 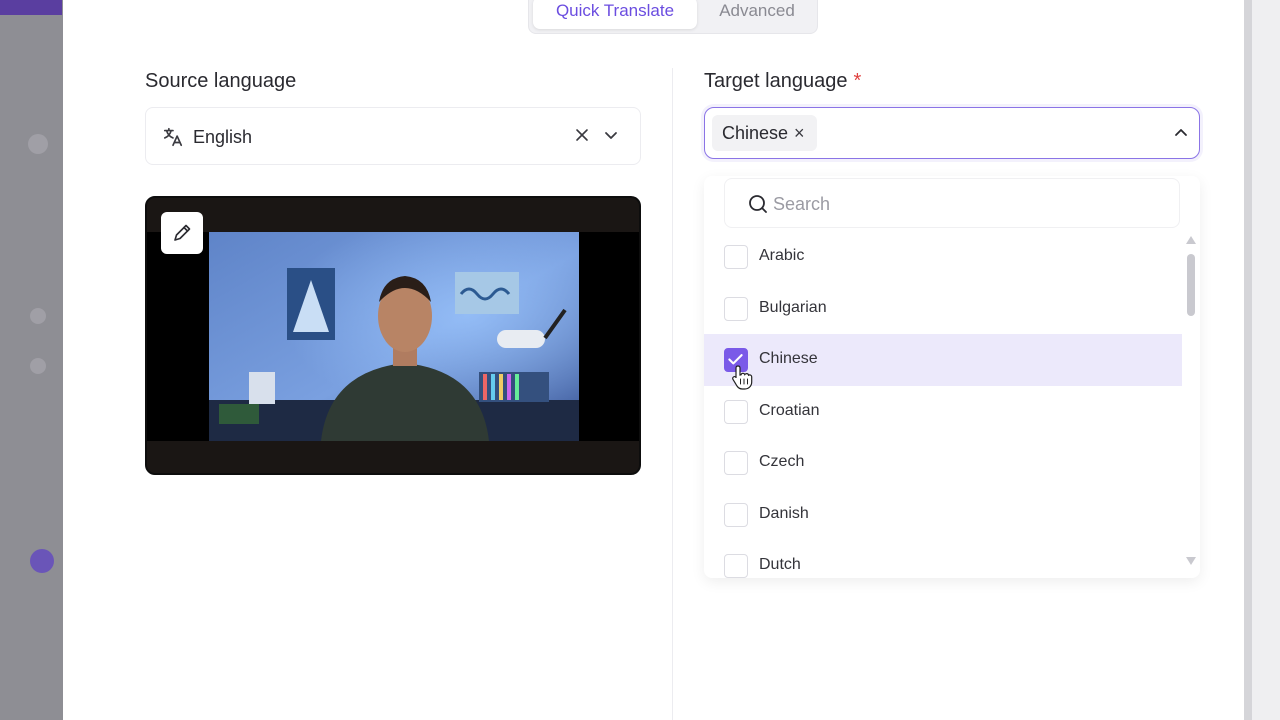 I want to click on language-search, so click(x=952, y=203).